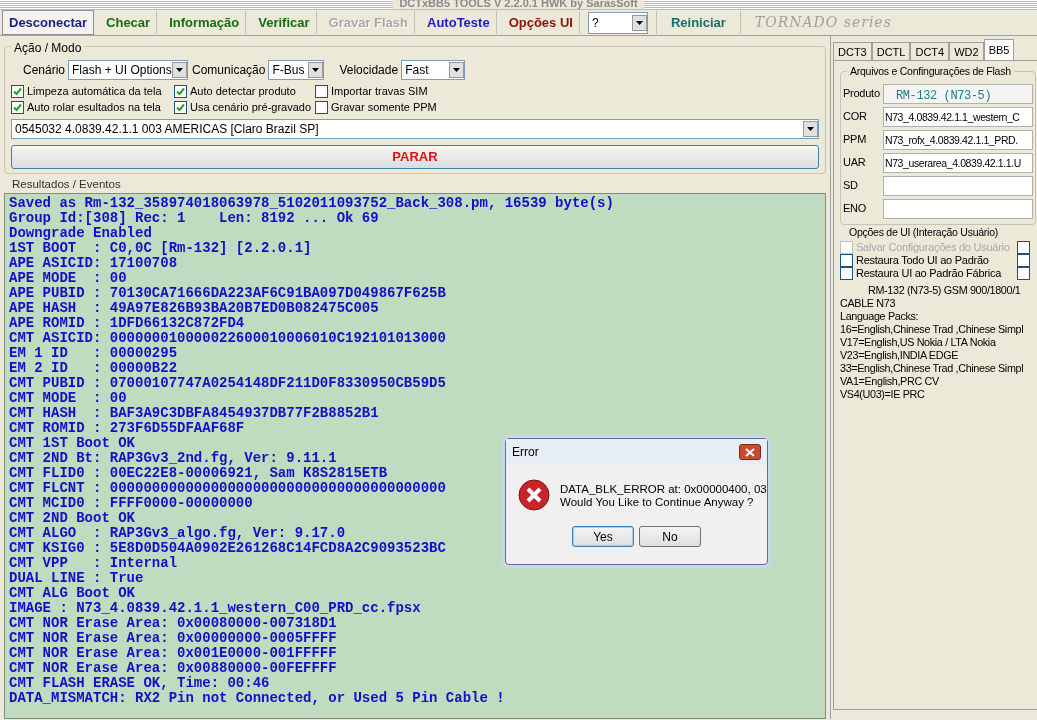  What do you see at coordinates (251, 107) in the screenshot?
I see `checkbox-label: Usa cenário pré-gravado` at bounding box center [251, 107].